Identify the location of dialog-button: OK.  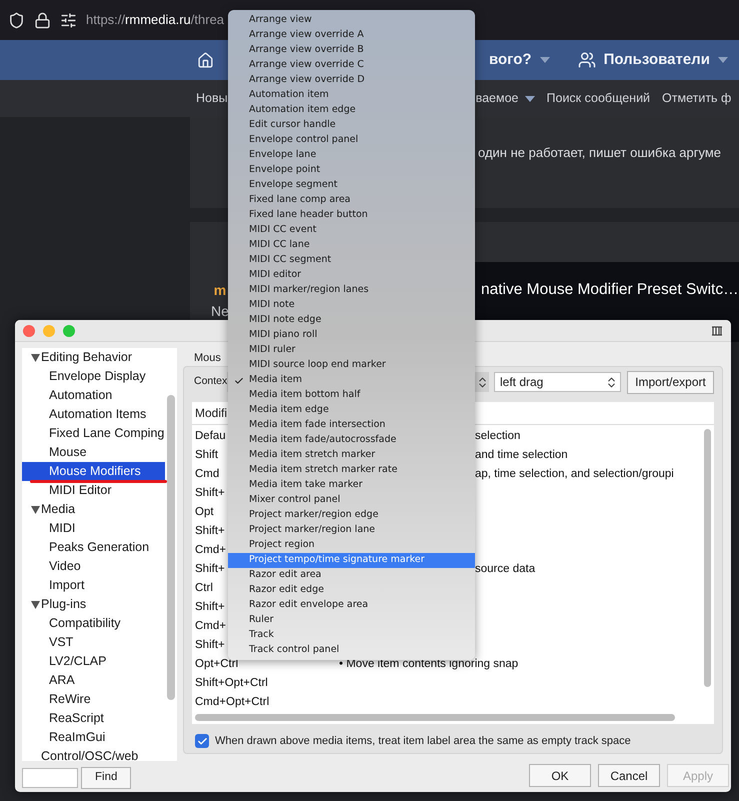
(560, 775).